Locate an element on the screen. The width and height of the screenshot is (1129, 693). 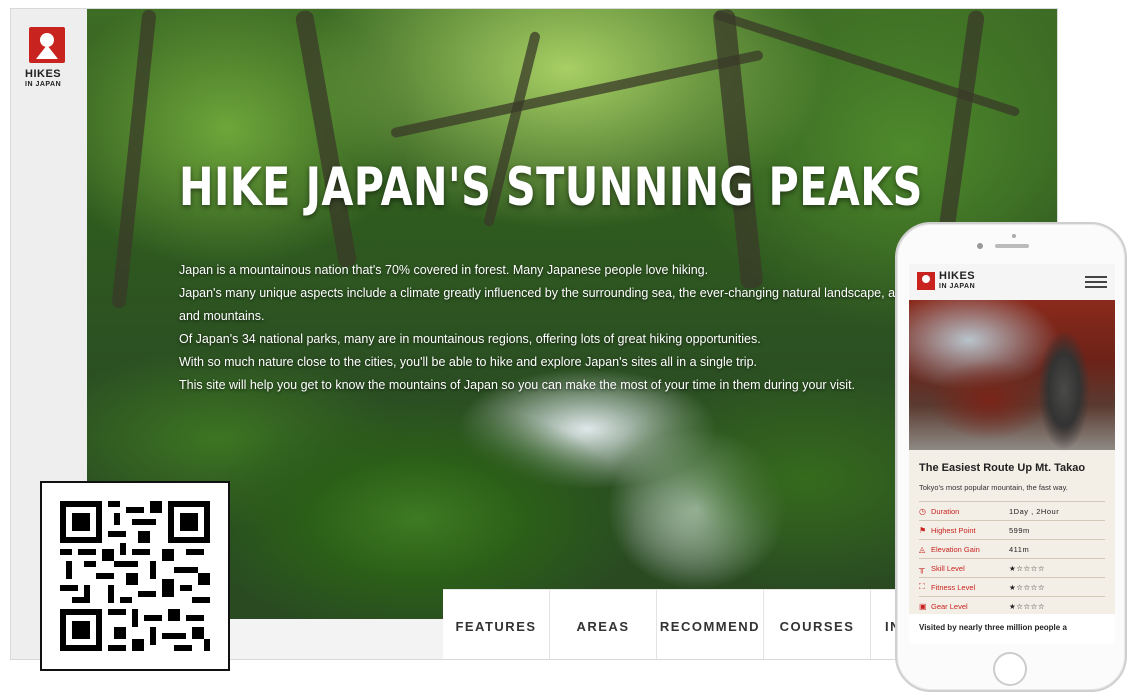
phone-speaker is located at coordinates (1012, 246).